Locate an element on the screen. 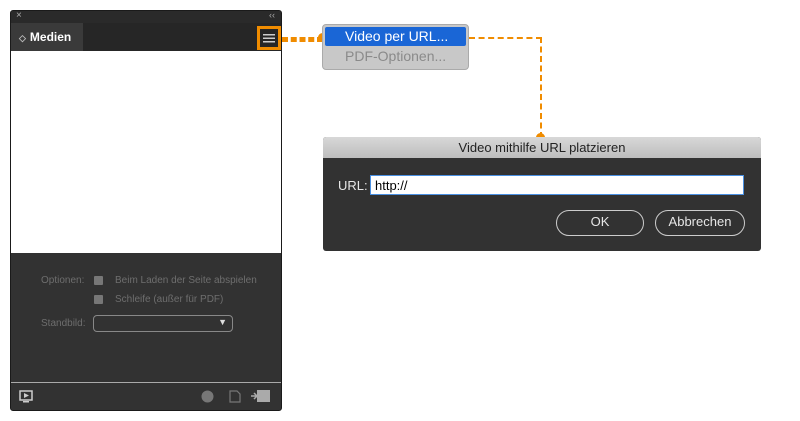 Image resolution: width=800 pixels, height=421 pixels. loop-checkbox is located at coordinates (98, 299).